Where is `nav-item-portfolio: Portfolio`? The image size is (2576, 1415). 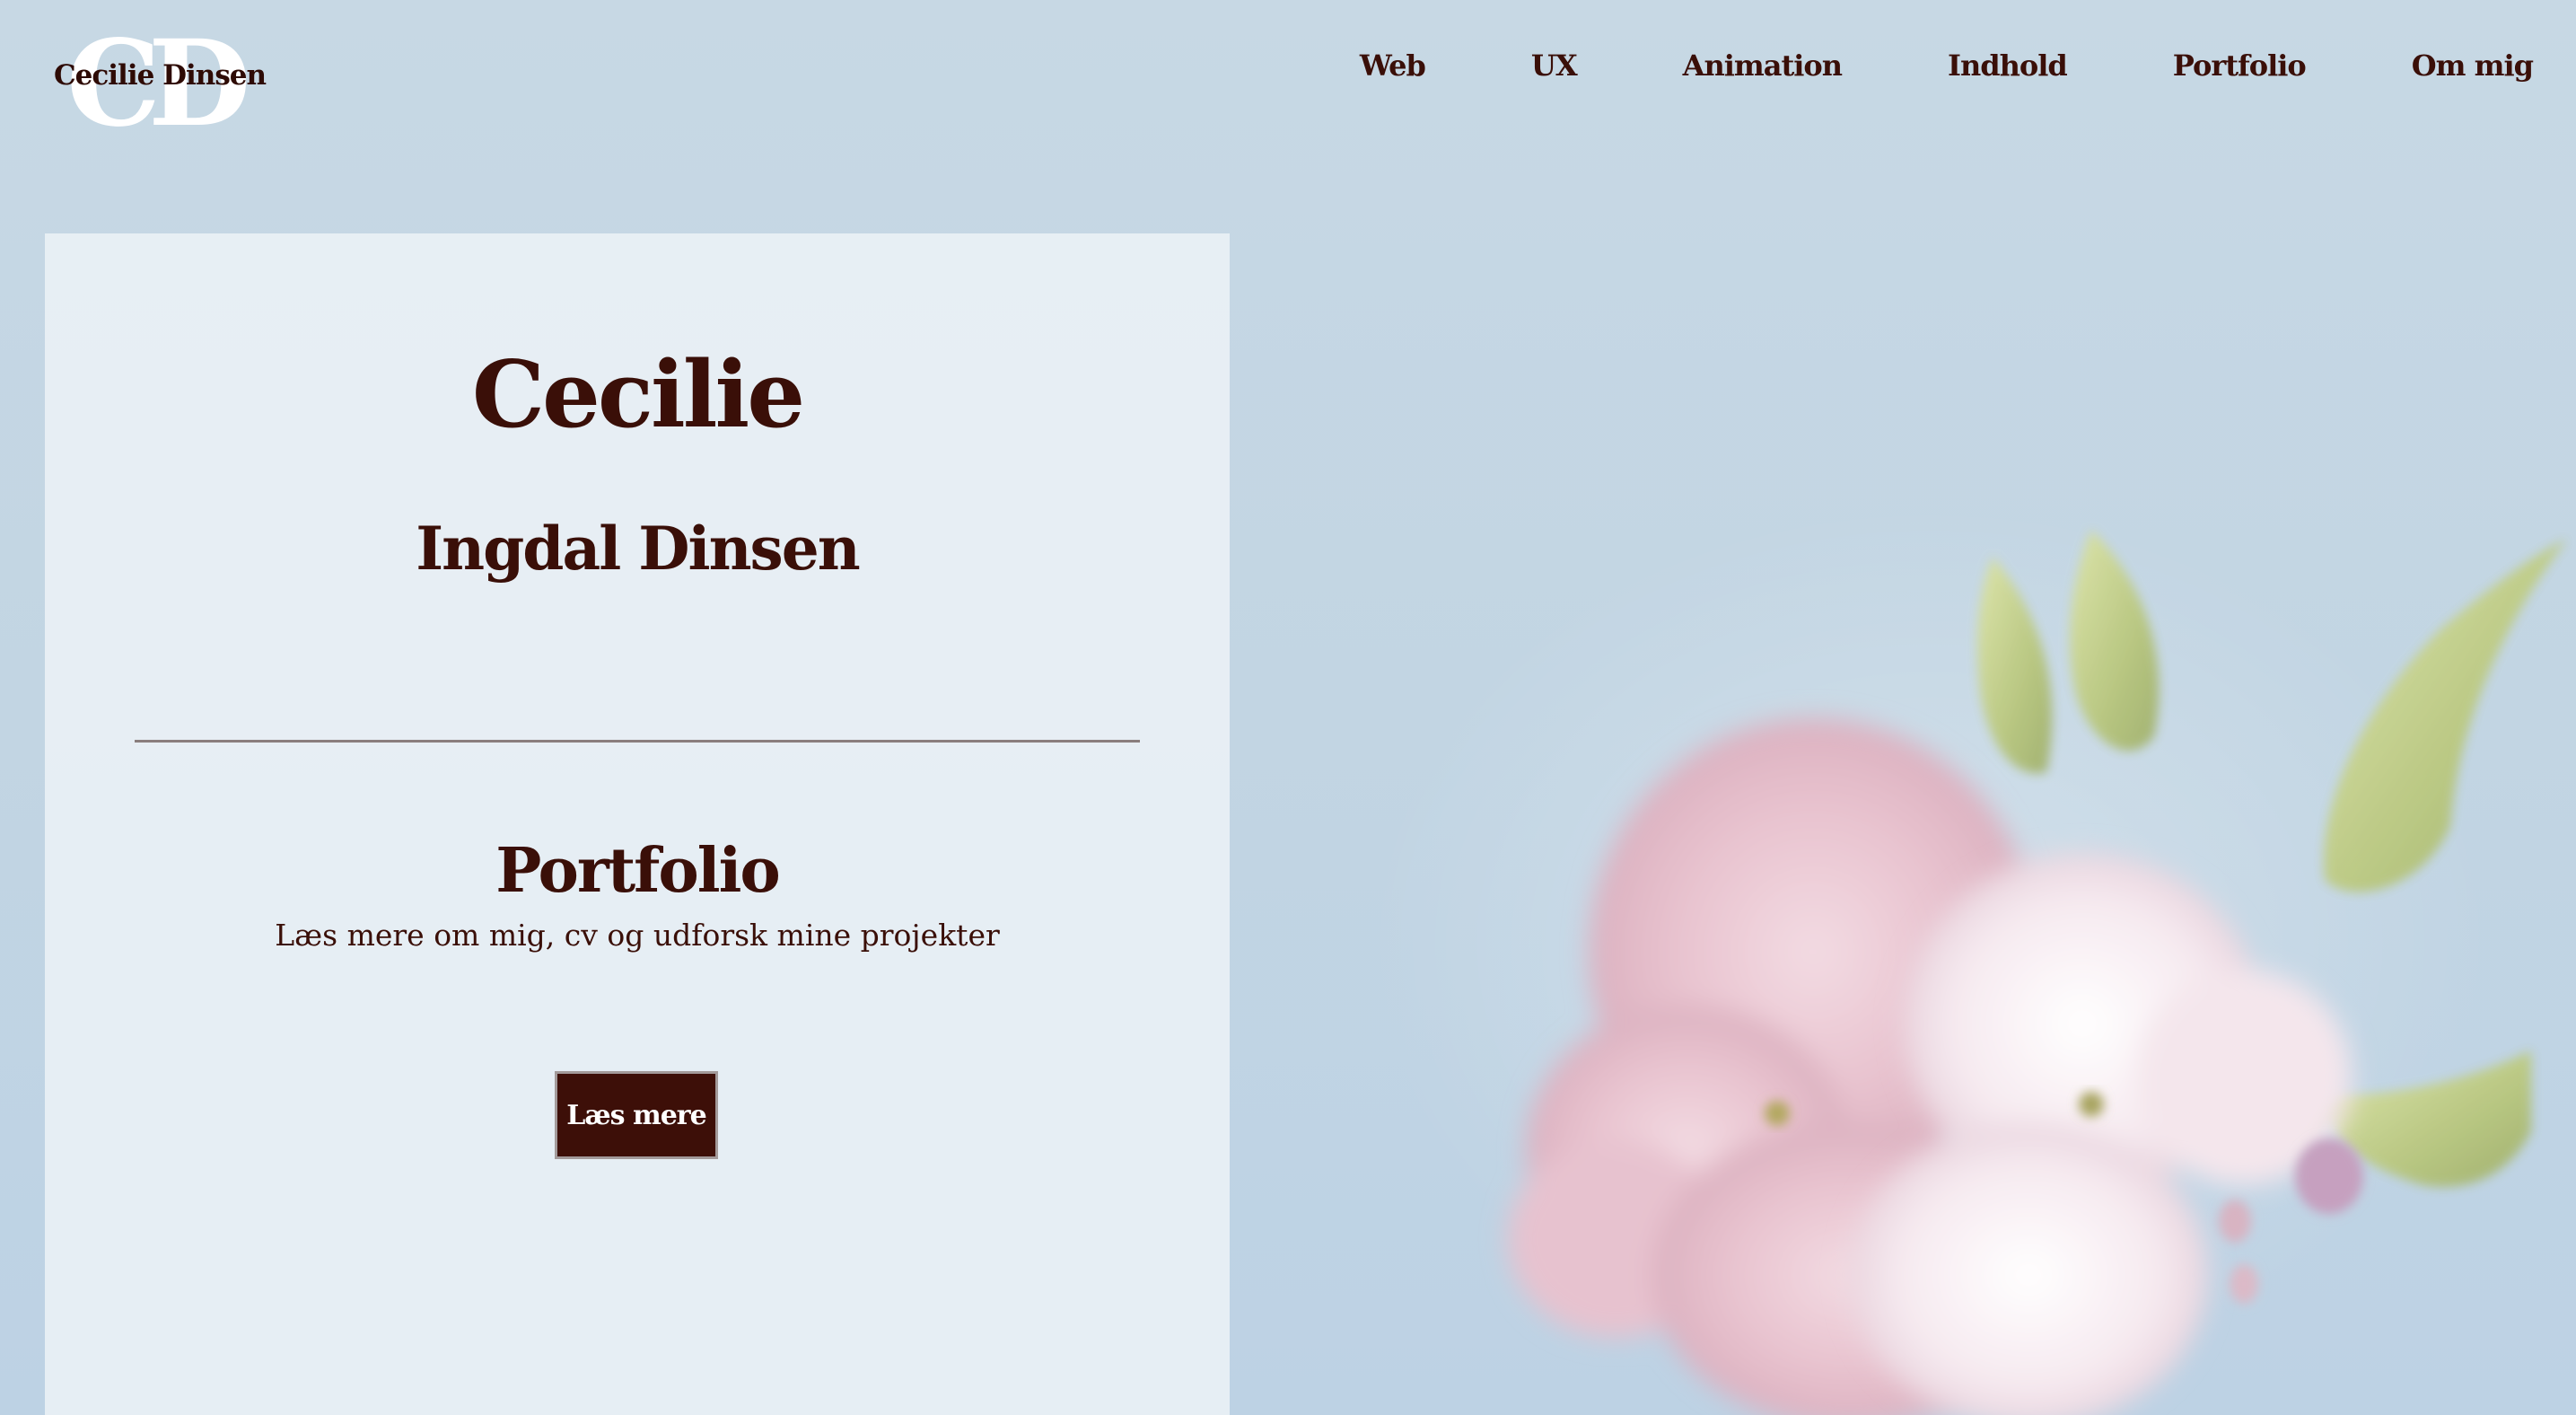 nav-item-portfolio: Portfolio is located at coordinates (2240, 65).